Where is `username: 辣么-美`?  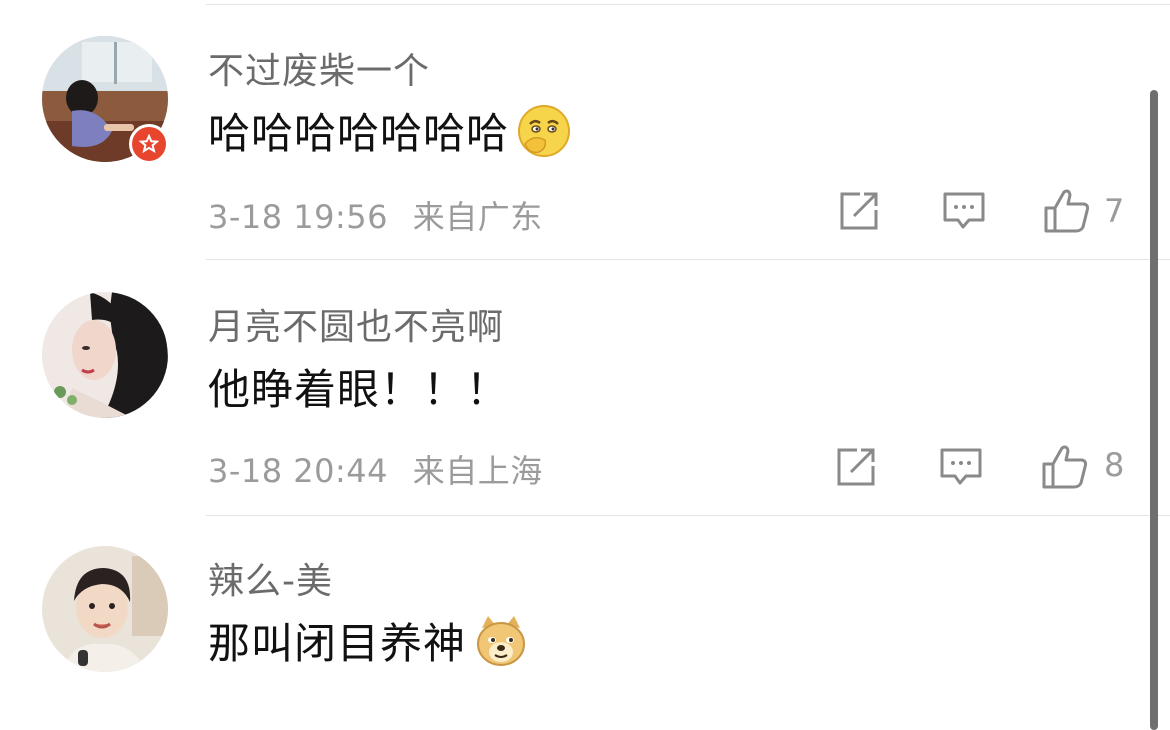 username: 辣么-美 is located at coordinates (270, 578).